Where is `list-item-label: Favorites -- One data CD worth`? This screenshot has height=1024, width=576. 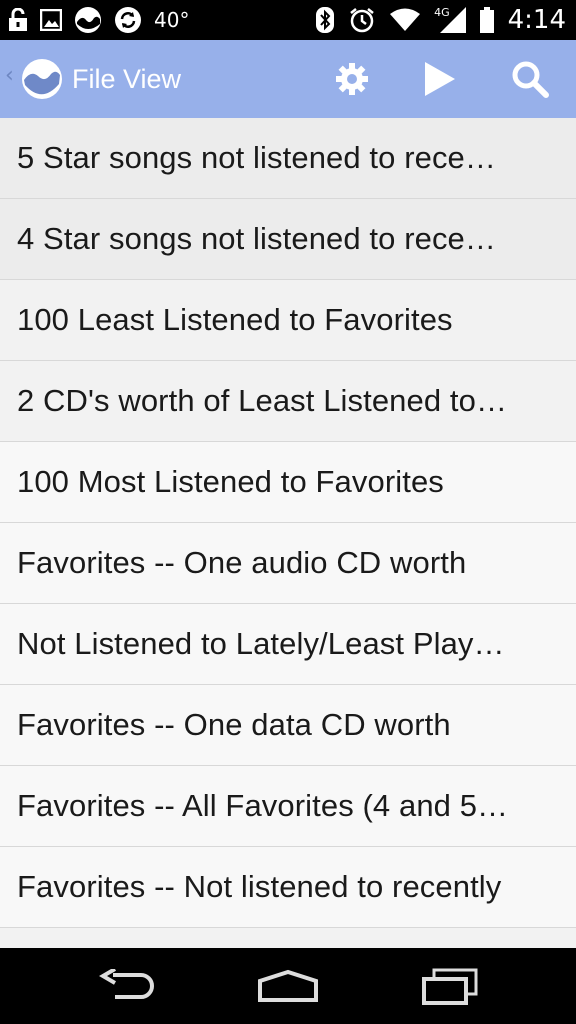 list-item-label: Favorites -- One data CD worth is located at coordinates (234, 724).